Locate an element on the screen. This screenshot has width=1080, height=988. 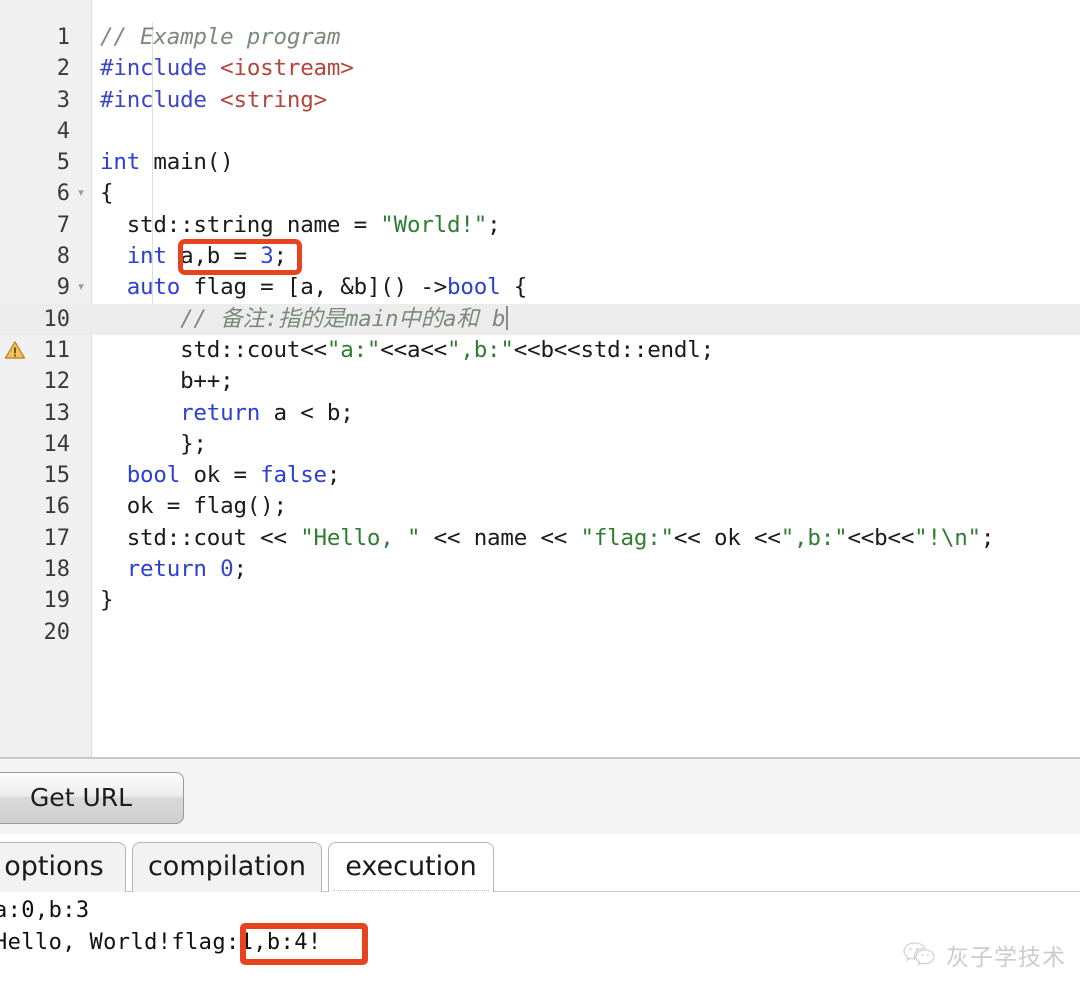
code-line: 4 is located at coordinates (540, 131).